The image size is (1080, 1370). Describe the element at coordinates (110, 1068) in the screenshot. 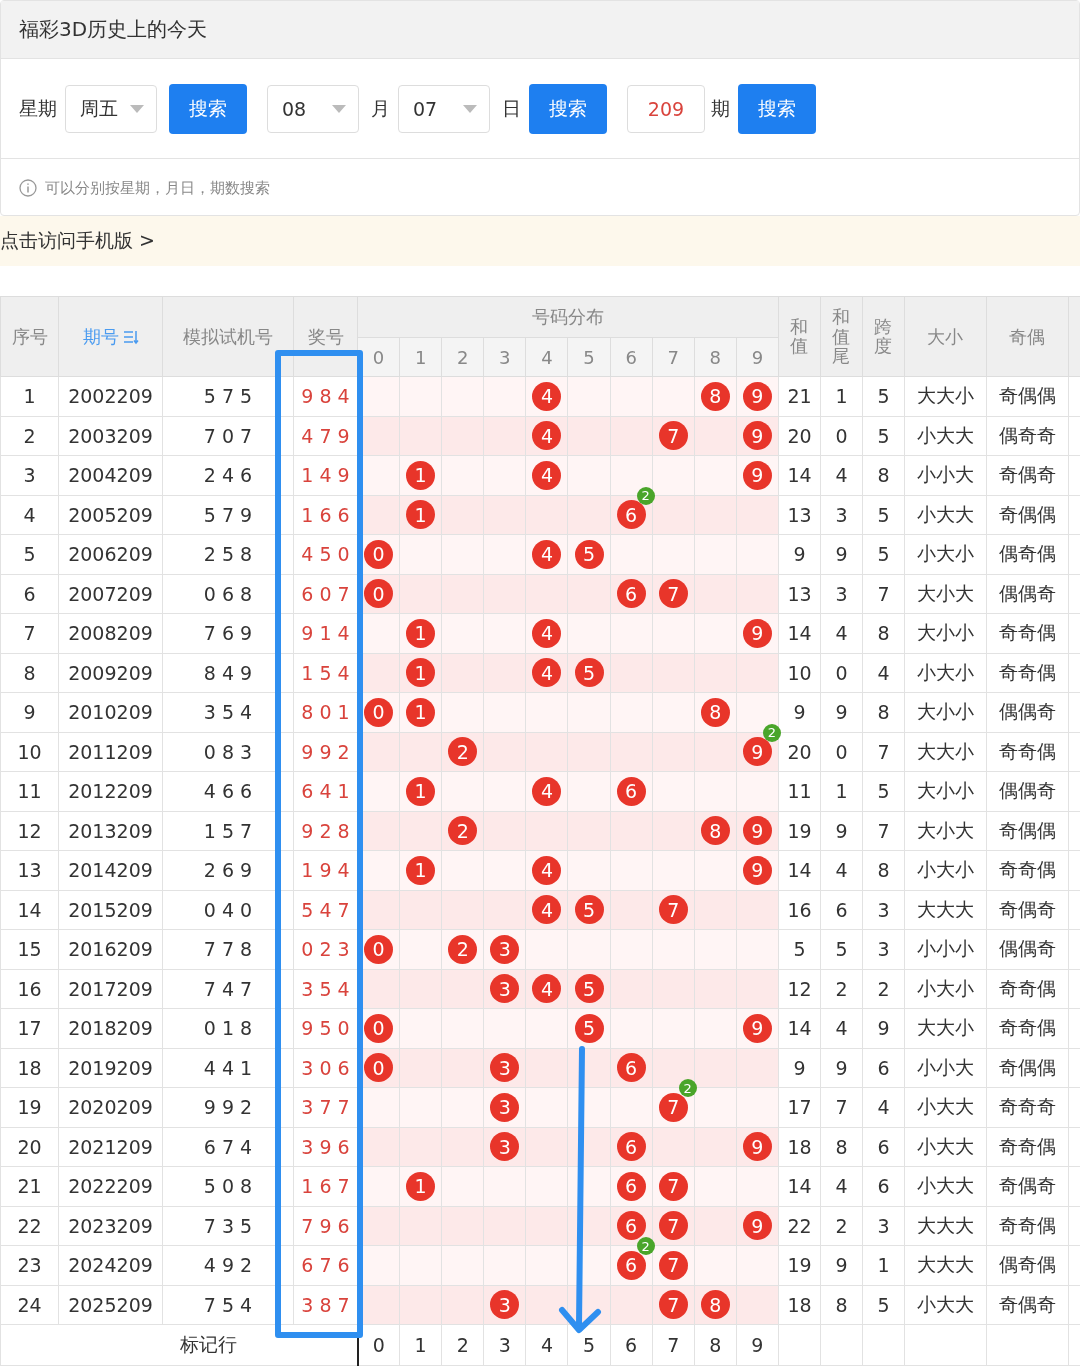

I see `table-cell: 2019209` at that location.